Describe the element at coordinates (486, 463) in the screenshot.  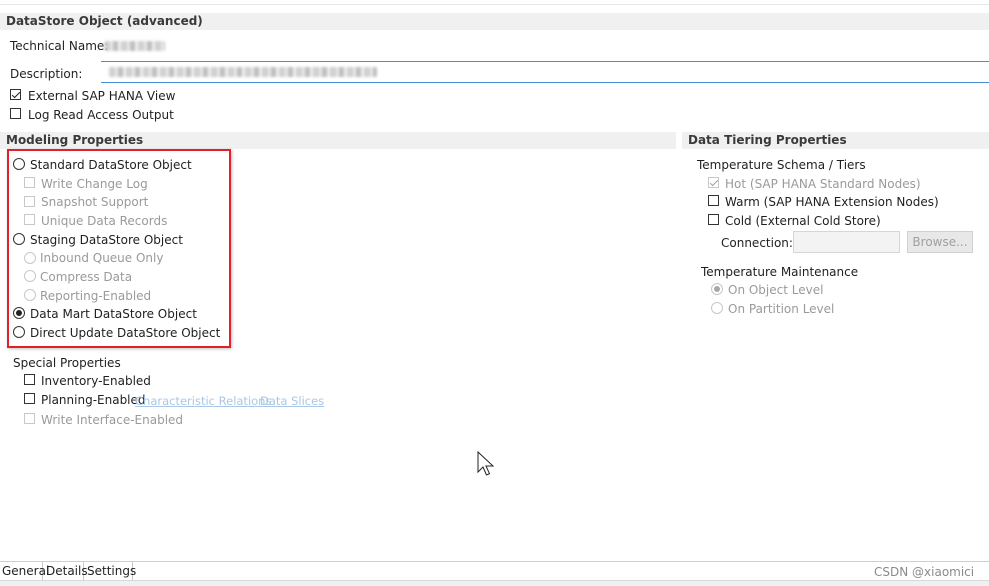
I see `mouse-cursor-icon` at that location.